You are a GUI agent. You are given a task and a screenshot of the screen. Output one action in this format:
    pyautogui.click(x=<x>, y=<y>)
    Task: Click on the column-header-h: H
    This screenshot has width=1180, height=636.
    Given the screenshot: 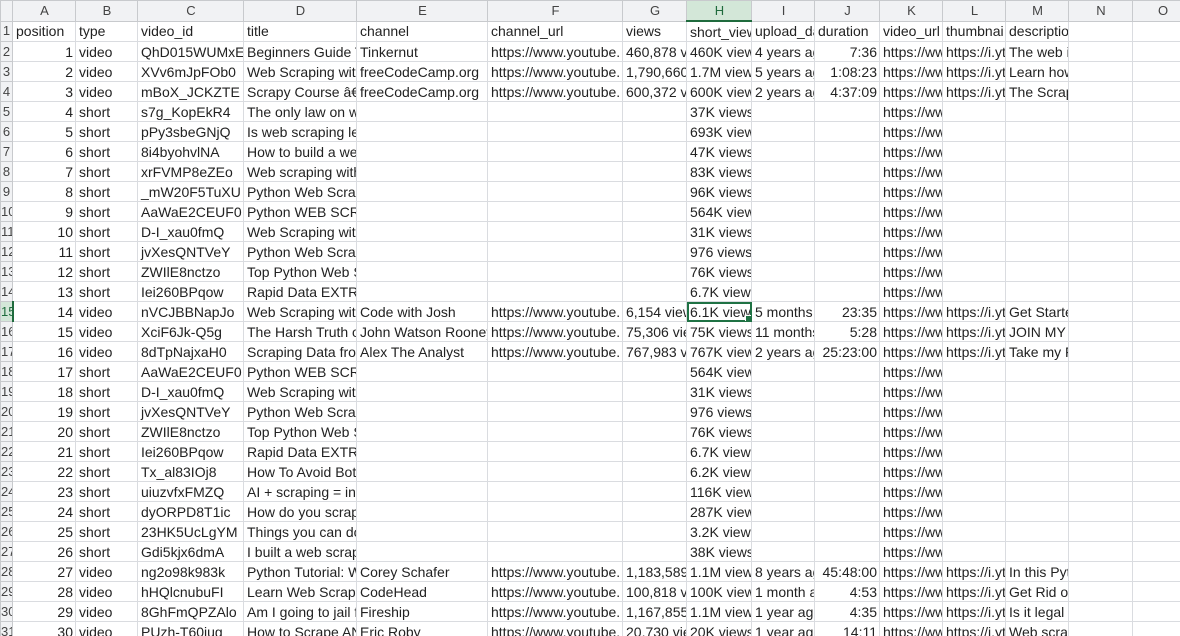 What is the action you would take?
    pyautogui.click(x=719, y=11)
    